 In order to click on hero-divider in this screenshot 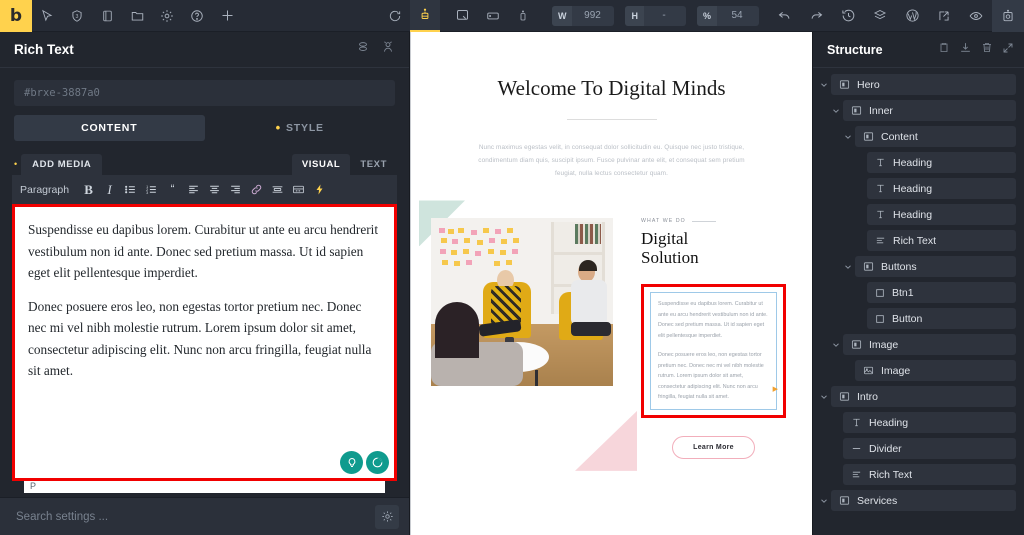, I will do `click(611, 119)`.